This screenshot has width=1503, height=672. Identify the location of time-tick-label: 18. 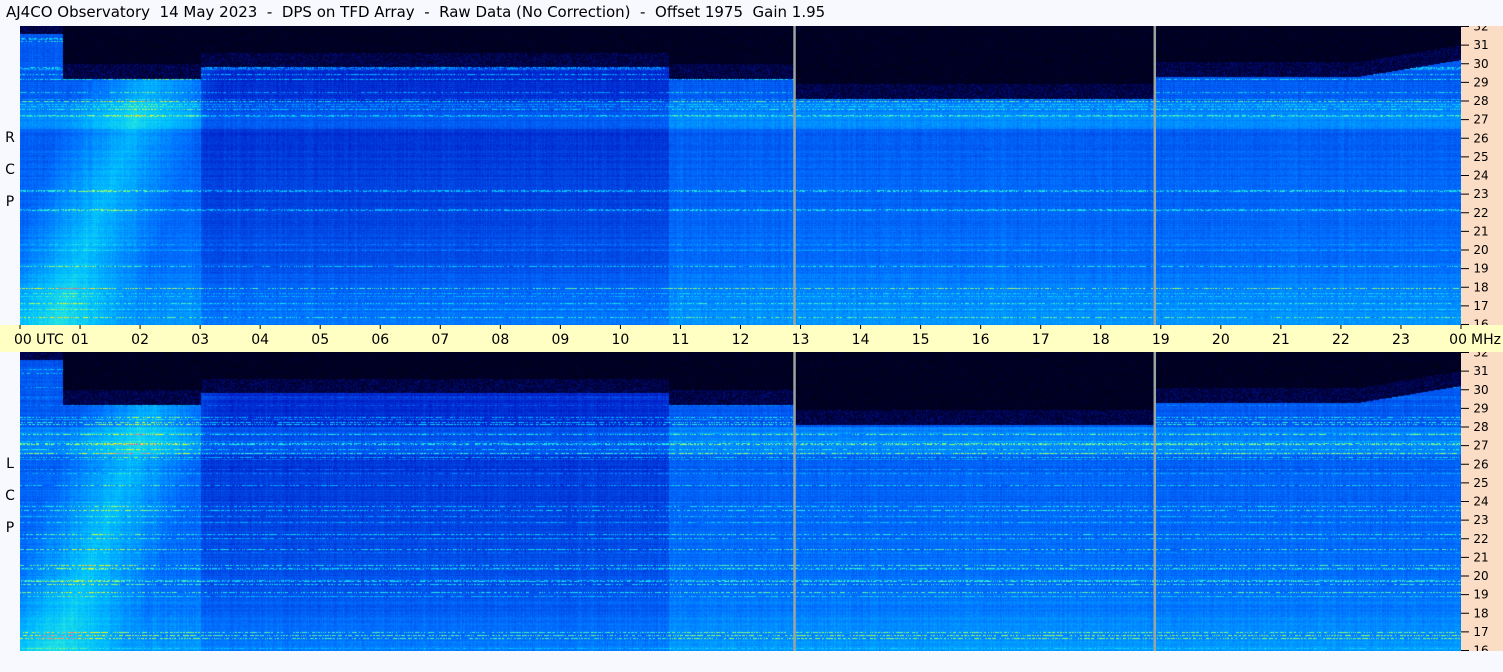
(1101, 340).